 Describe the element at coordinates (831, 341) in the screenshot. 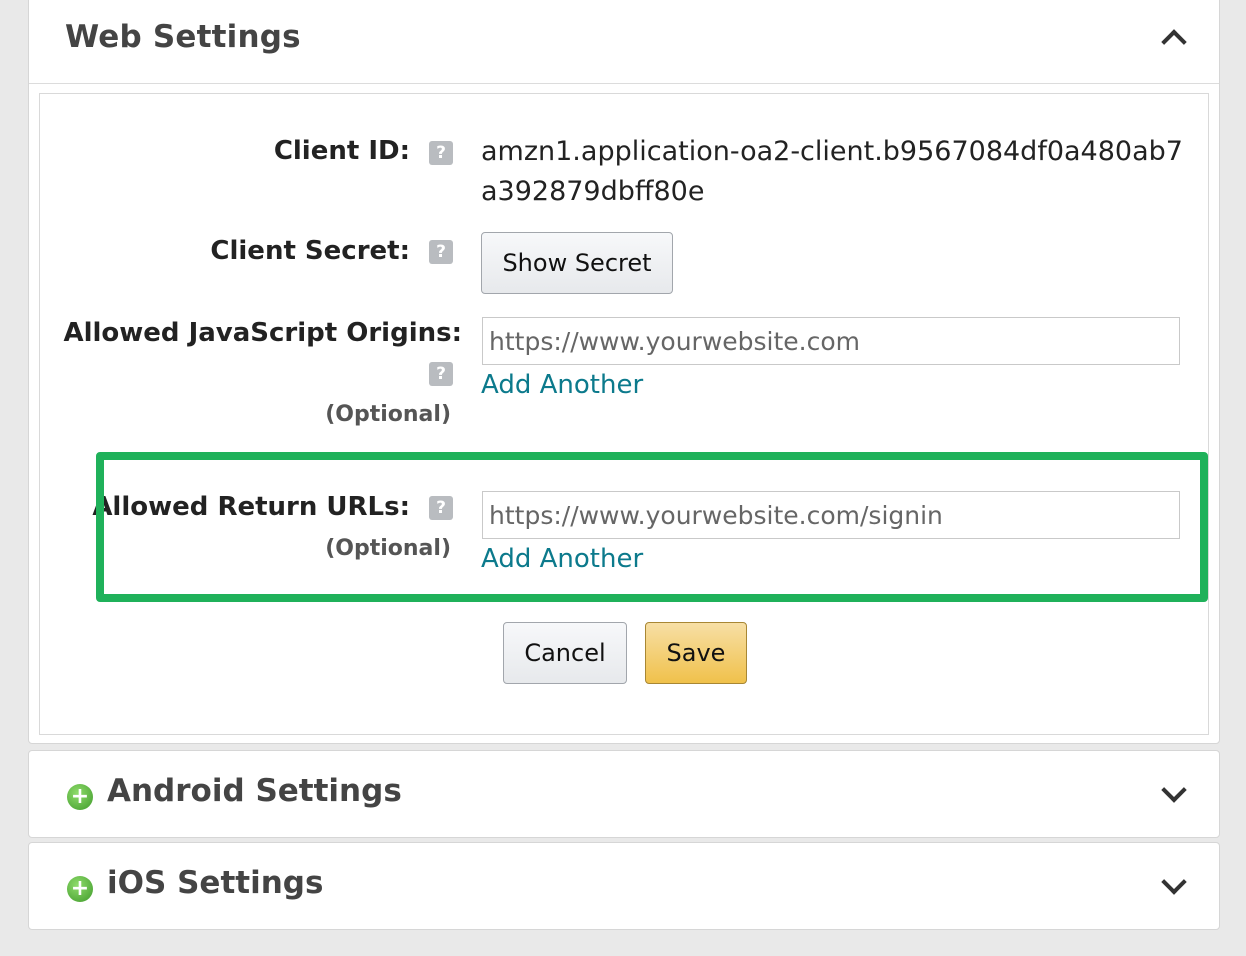

I see `js-origins-input` at that location.